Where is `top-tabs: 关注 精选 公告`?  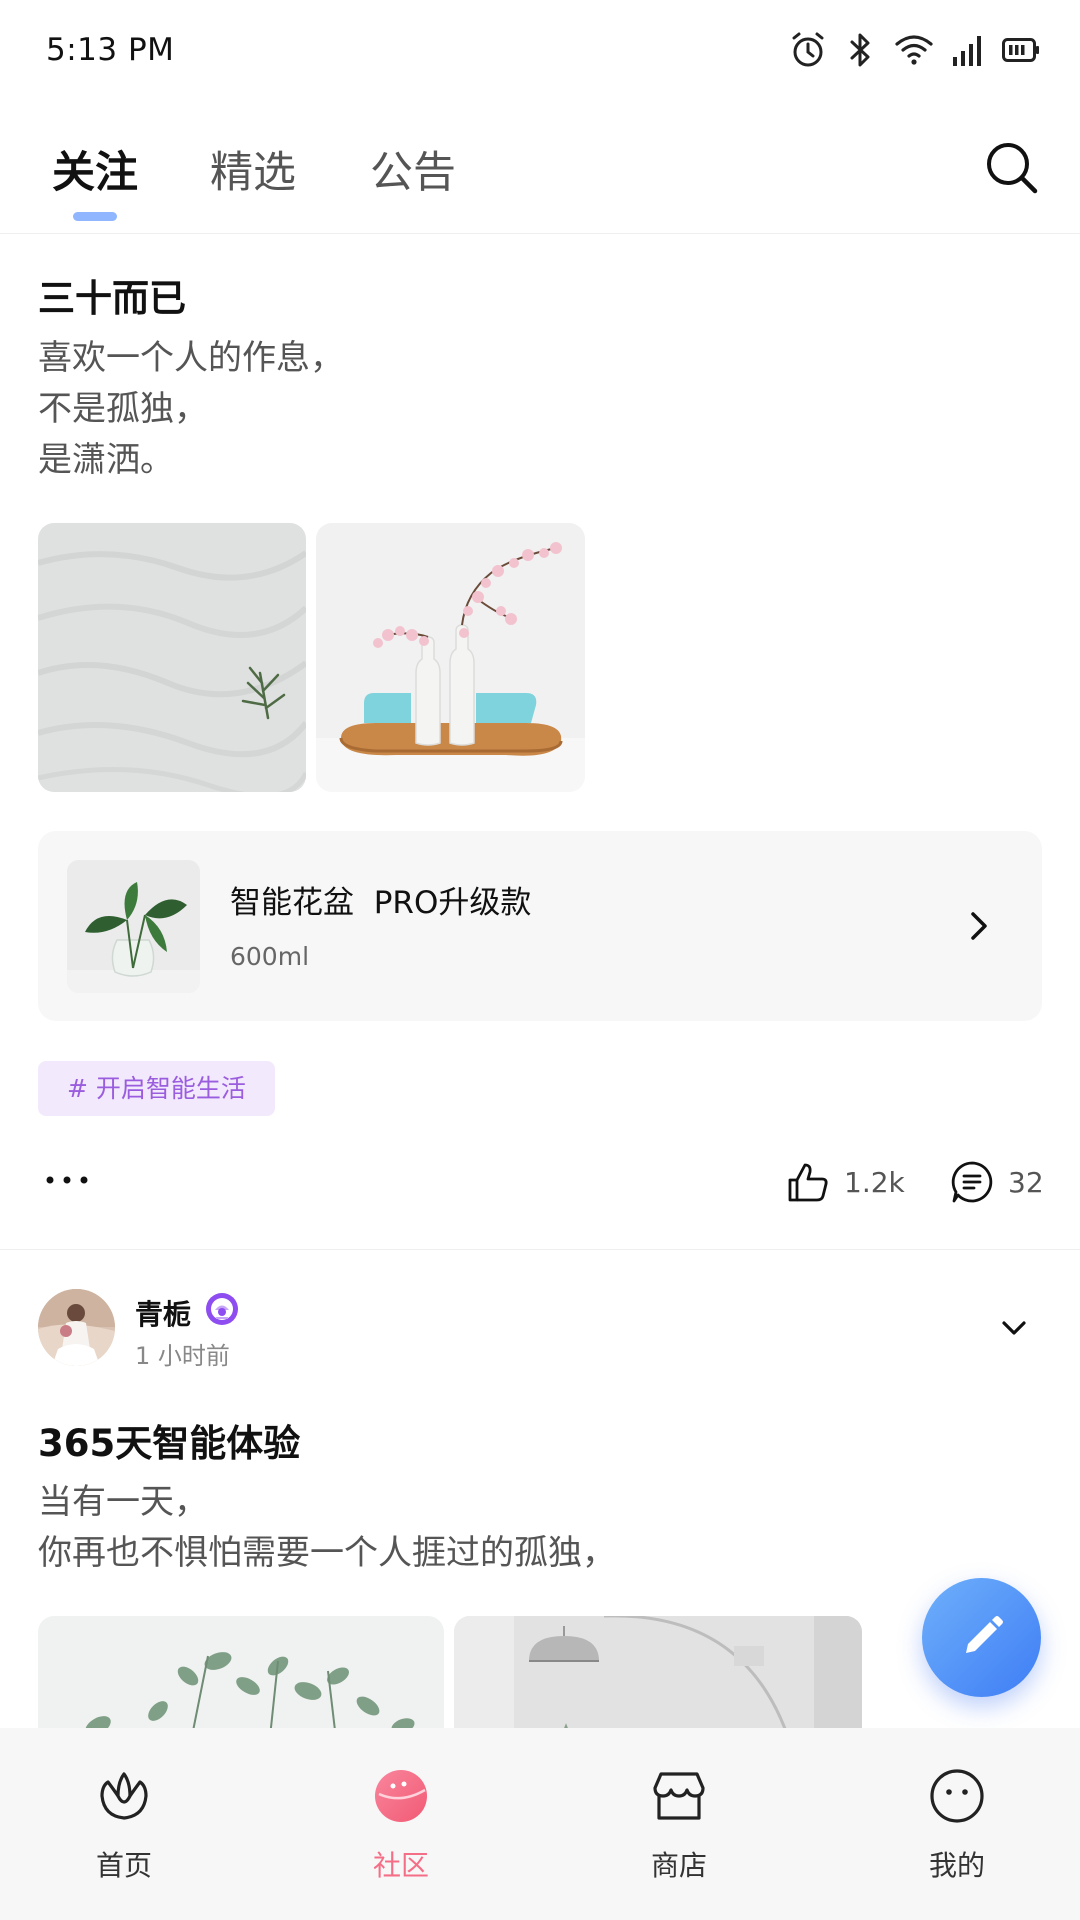 top-tabs: 关注 精选 公告 is located at coordinates (540, 167).